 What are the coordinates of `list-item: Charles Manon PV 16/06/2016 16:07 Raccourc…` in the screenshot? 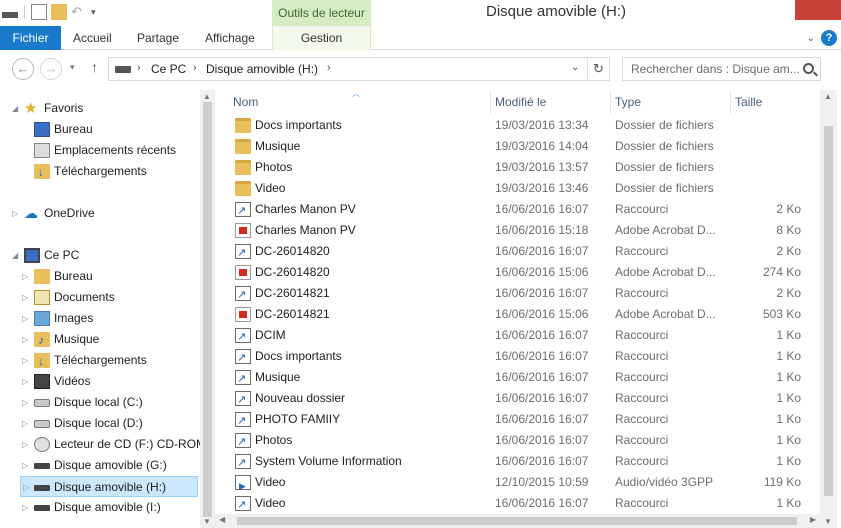 It's located at (524, 210).